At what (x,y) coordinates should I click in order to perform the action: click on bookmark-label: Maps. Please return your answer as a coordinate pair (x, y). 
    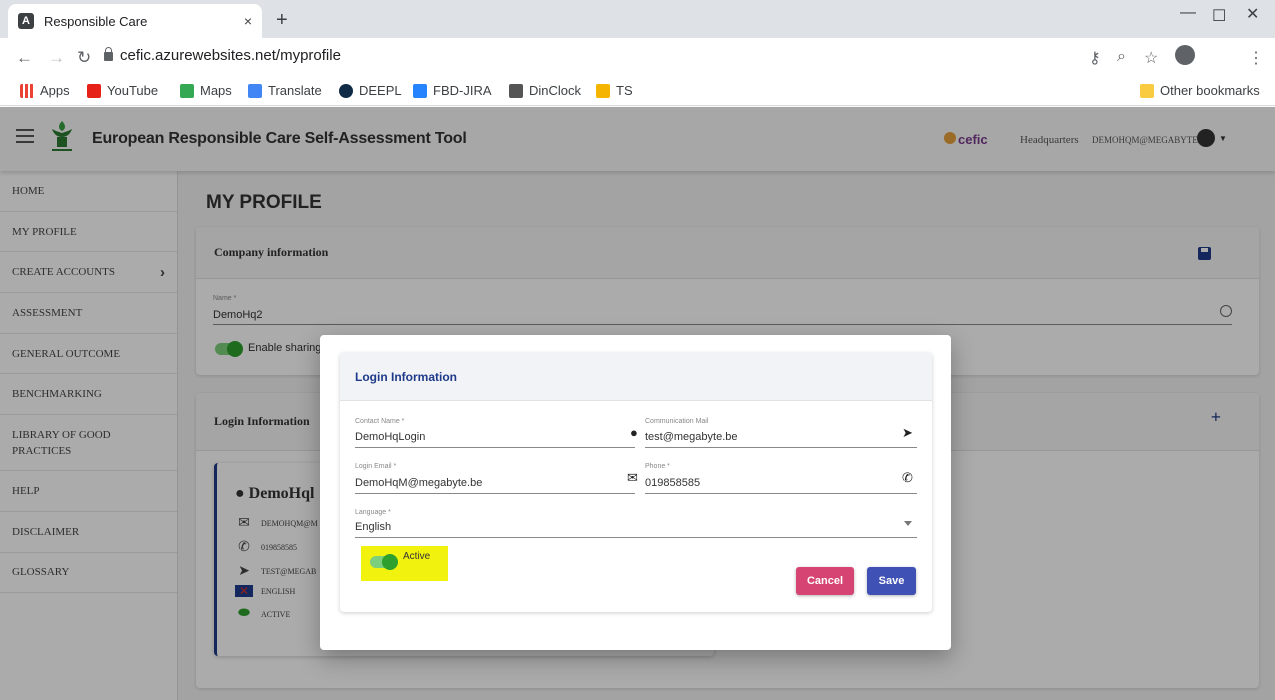
    Looking at the image, I should click on (216, 90).